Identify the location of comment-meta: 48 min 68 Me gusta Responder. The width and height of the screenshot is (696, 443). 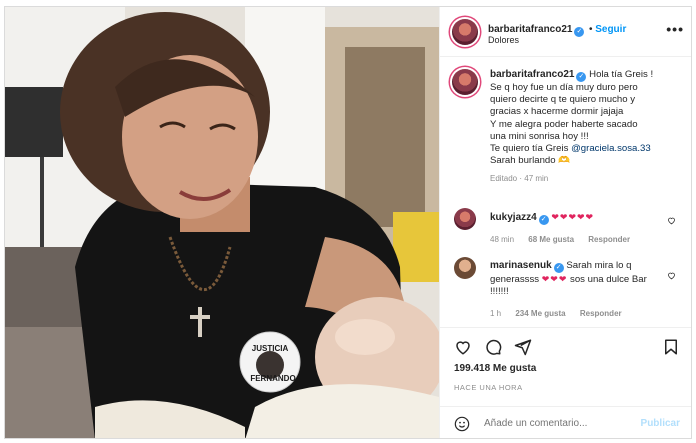
(566, 239).